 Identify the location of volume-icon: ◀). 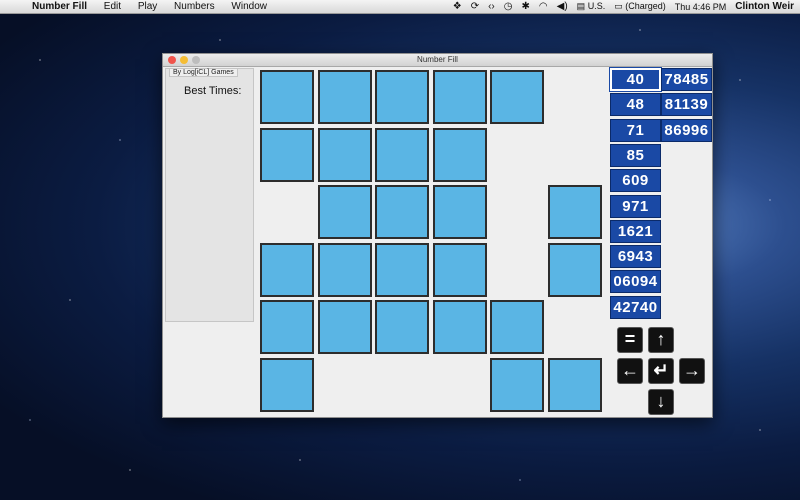
(562, 6).